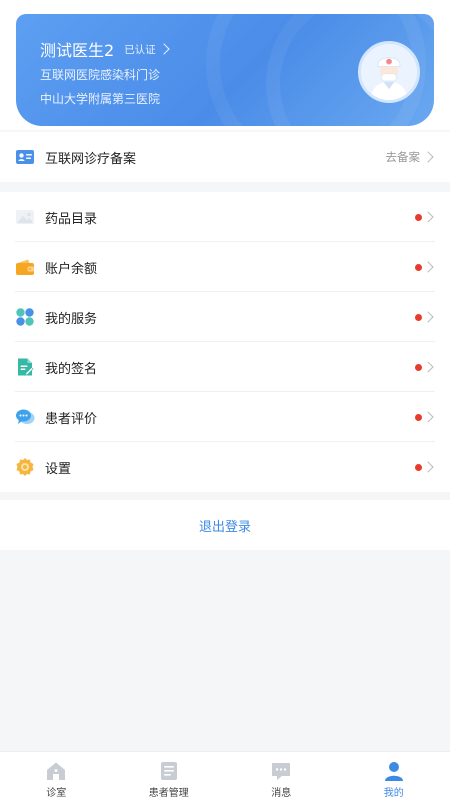 The width and height of the screenshot is (450, 800). I want to click on doctor-avatar, so click(389, 72).